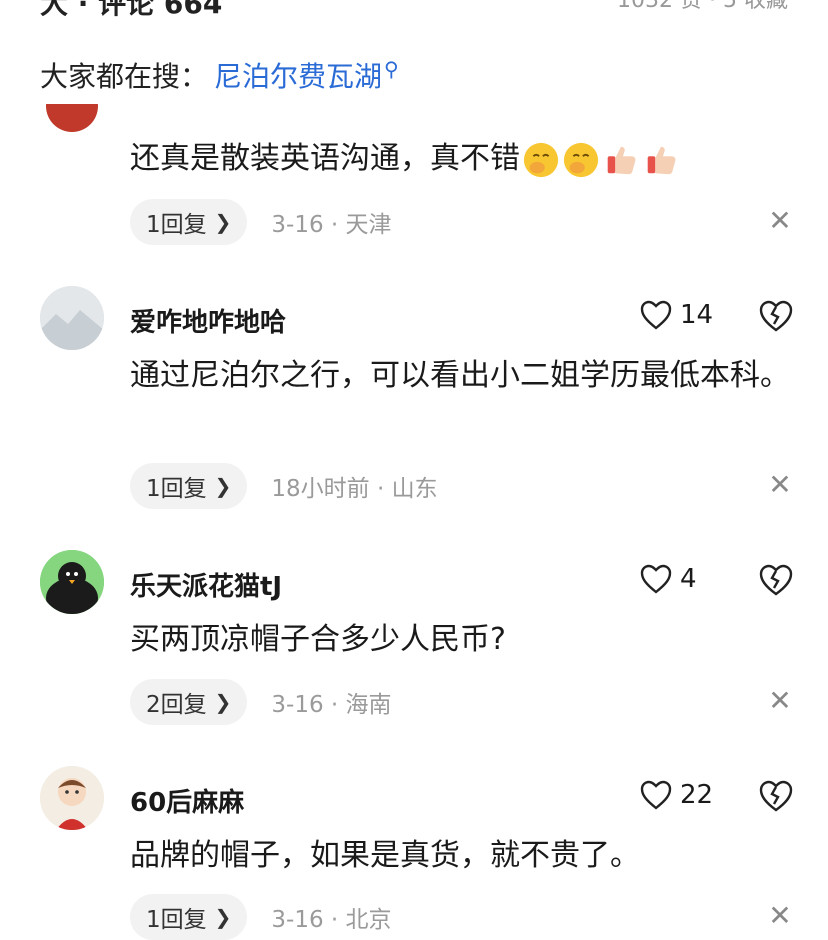 The height and width of the screenshot is (940, 828). I want to click on time-location: 3-16 · 天津, so click(331, 225).